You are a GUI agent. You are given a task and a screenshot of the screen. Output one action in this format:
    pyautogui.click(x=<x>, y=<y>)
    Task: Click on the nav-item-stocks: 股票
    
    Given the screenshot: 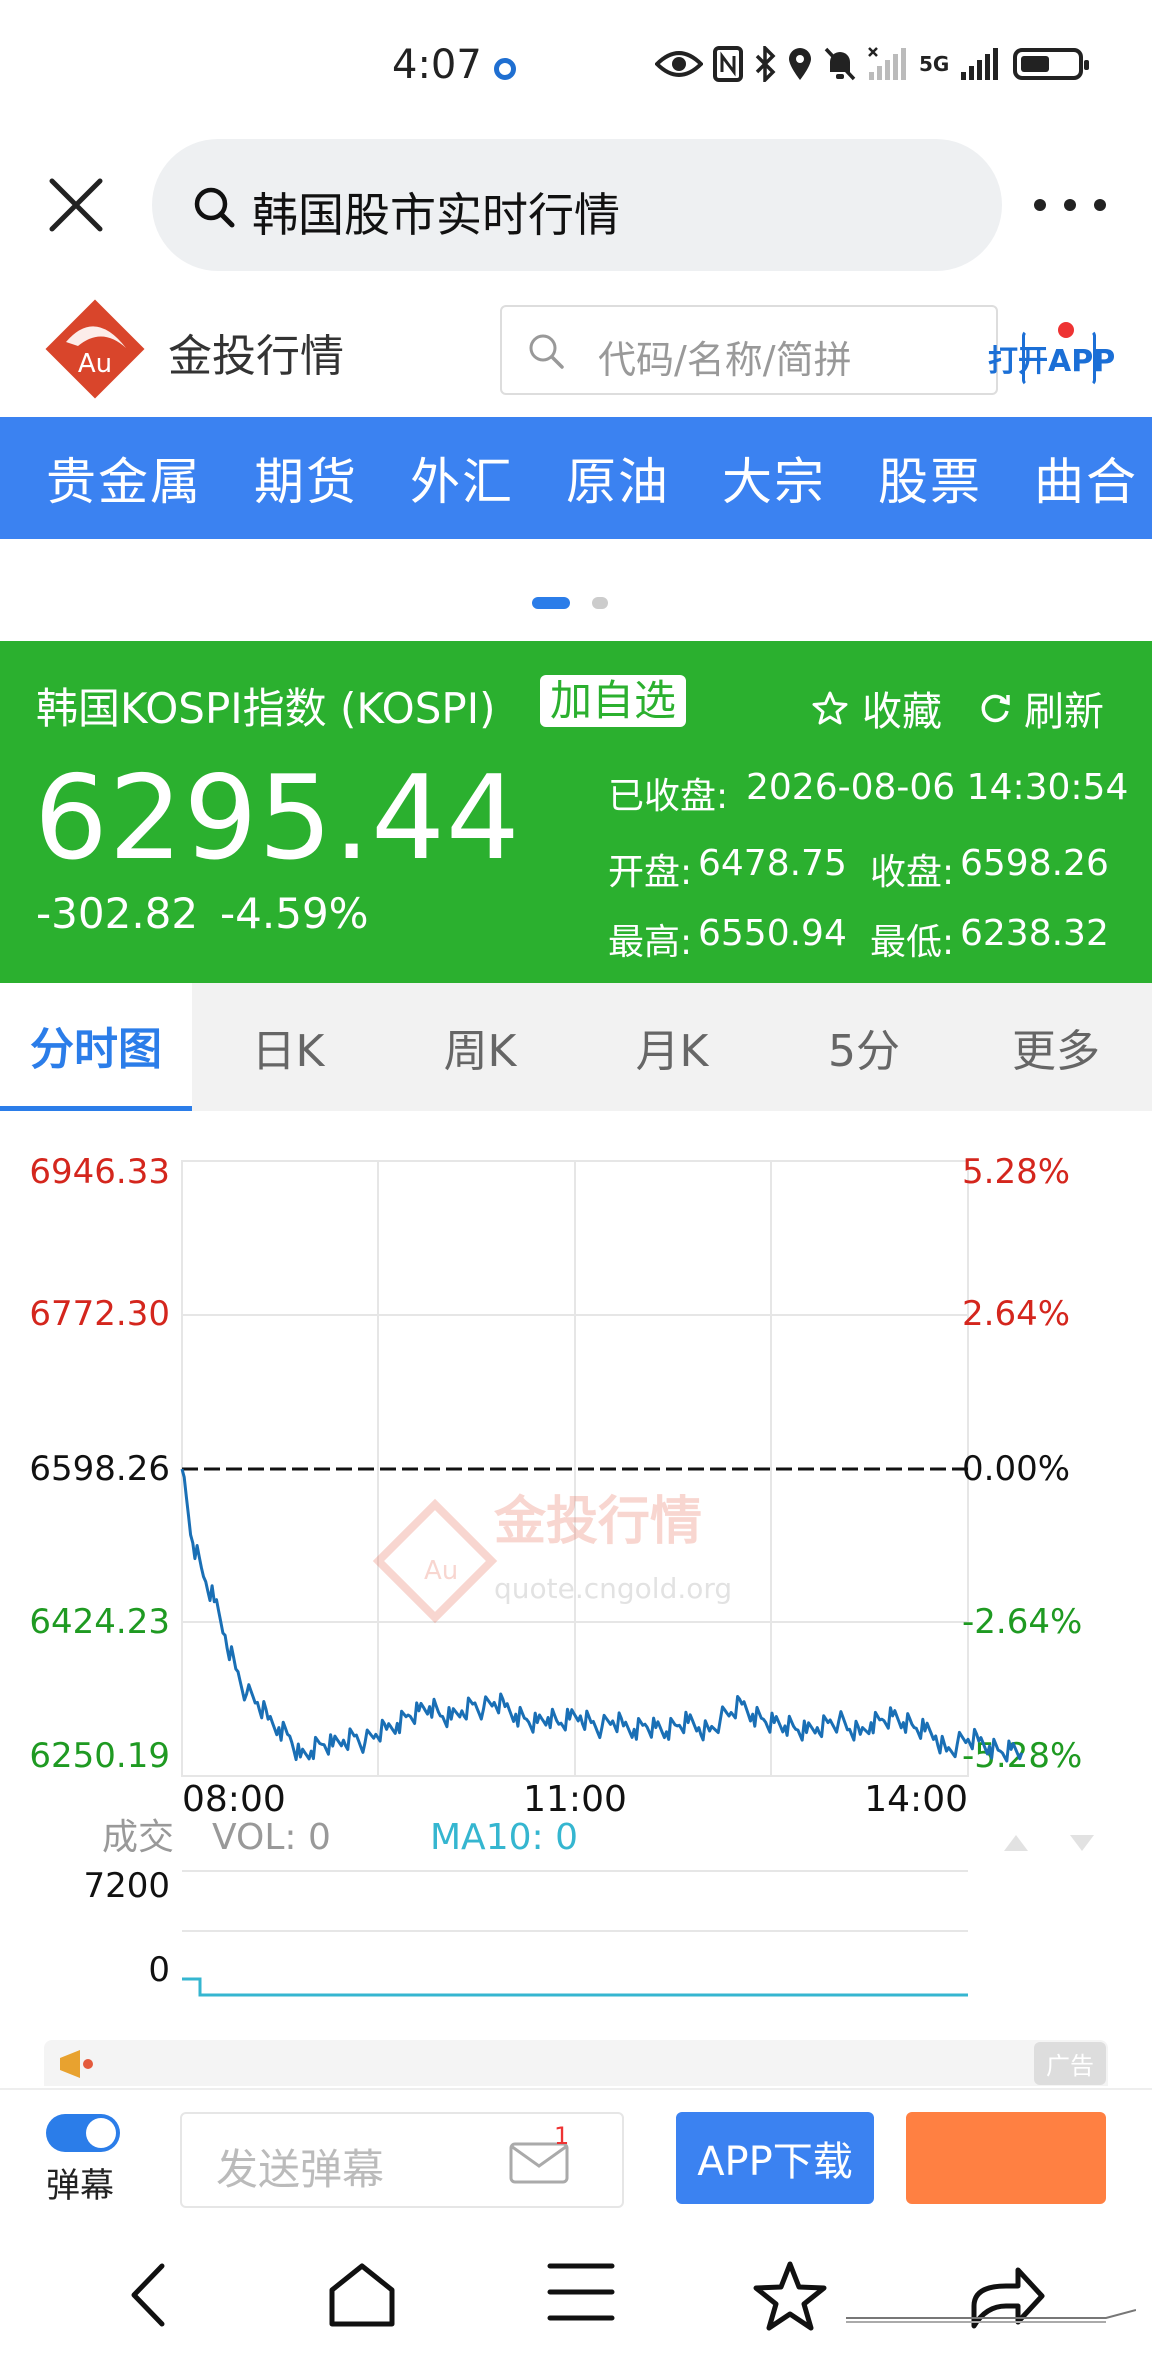 What is the action you would take?
    pyautogui.click(x=908, y=478)
    